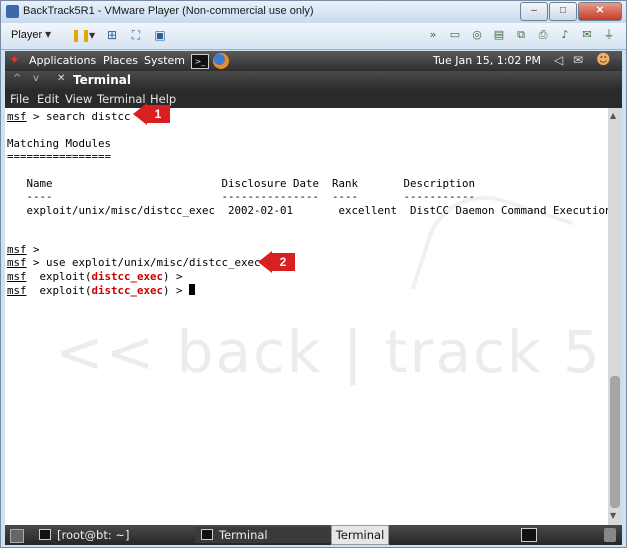 Image resolution: width=627 pixels, height=548 pixels. What do you see at coordinates (487, 60) in the screenshot?
I see `panel-clock: Tue Jan 15, 1:02 PM` at bounding box center [487, 60].